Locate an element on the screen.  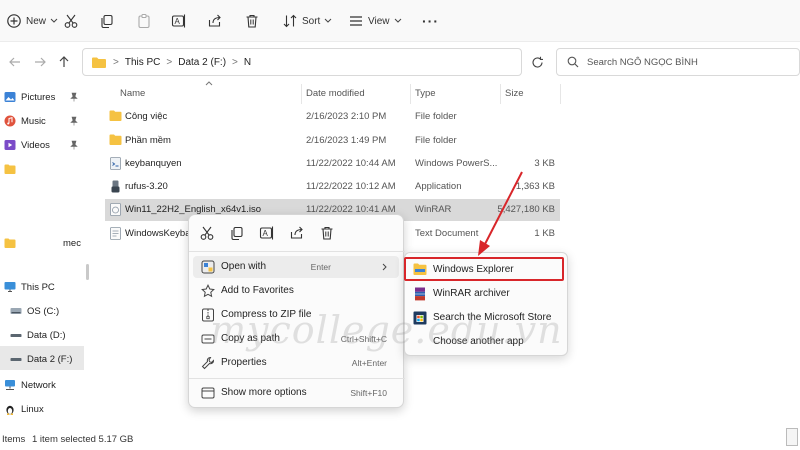
share-icon is located at coordinates (298, 234).